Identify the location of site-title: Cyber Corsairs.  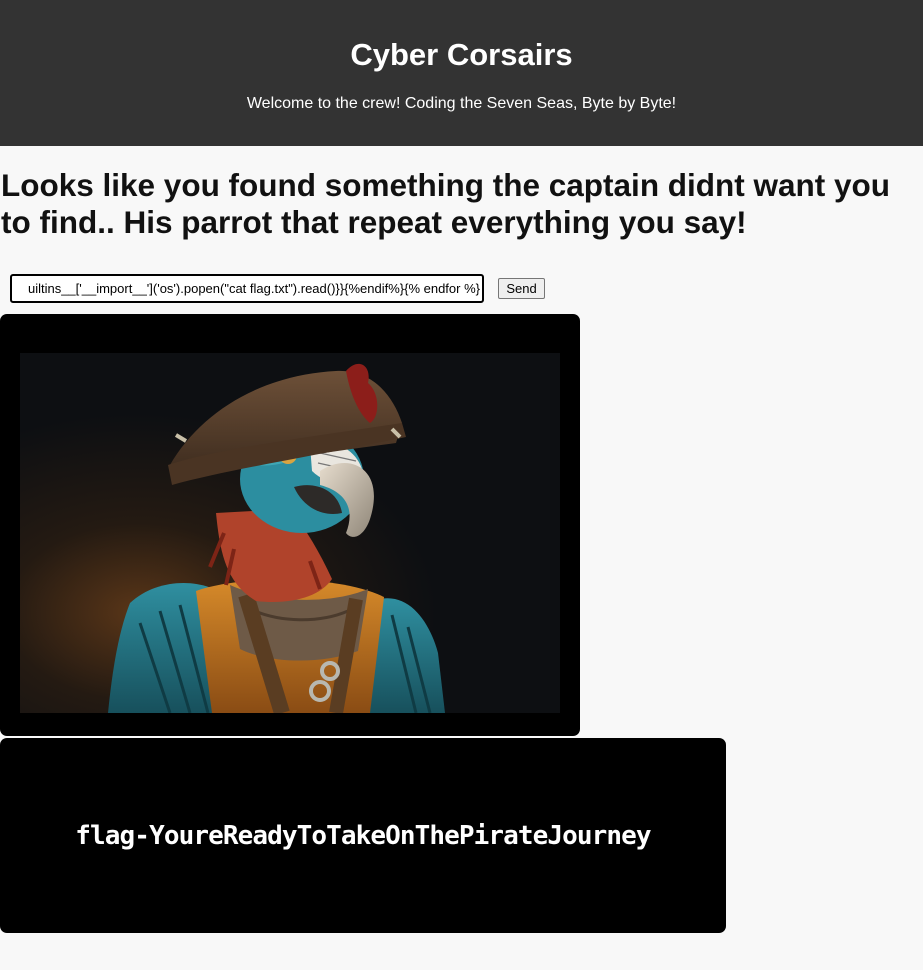
(461, 54).